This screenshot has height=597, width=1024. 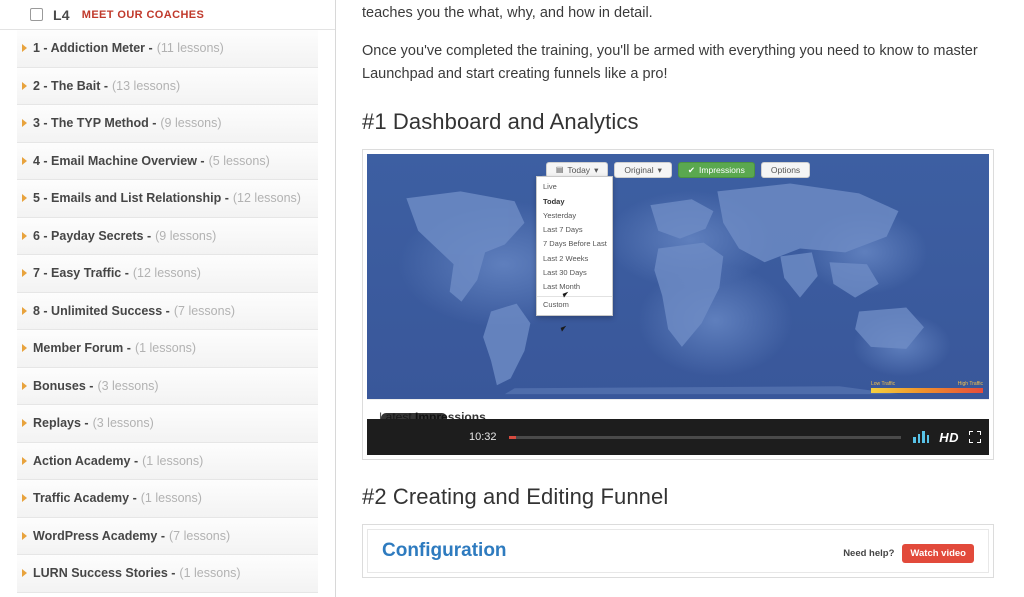 I want to click on video-control-bar: 10:32 HD, so click(x=678, y=437).